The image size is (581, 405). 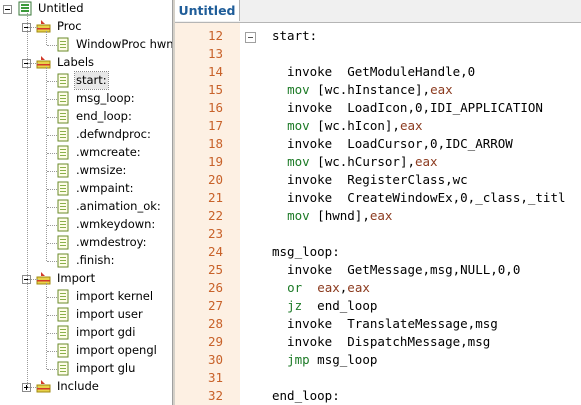 I want to click on code-keyword: mov, so click(x=298, y=215).